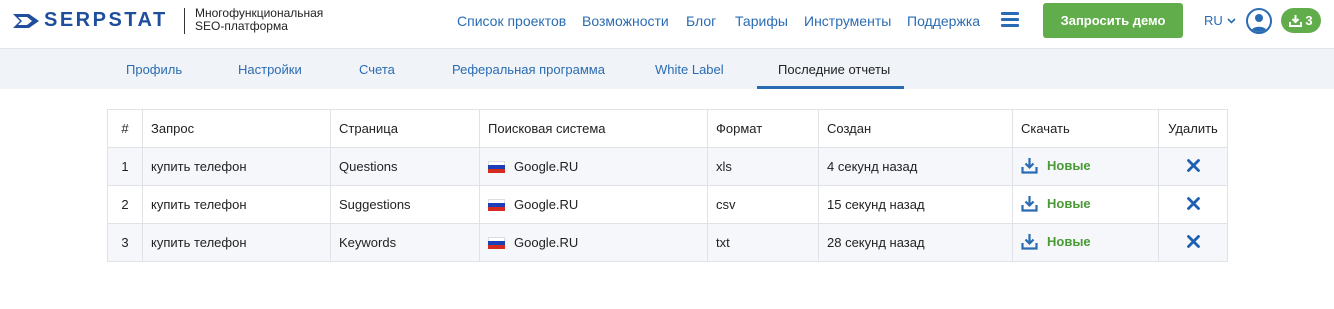  I want to click on row-number: 3, so click(125, 242).